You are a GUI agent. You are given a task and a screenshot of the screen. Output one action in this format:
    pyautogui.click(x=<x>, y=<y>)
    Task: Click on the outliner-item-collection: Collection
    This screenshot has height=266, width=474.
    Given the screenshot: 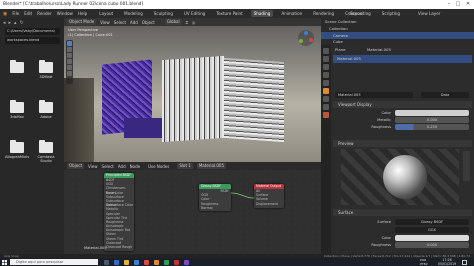 What is the action you would take?
    pyautogui.click(x=397, y=28)
    